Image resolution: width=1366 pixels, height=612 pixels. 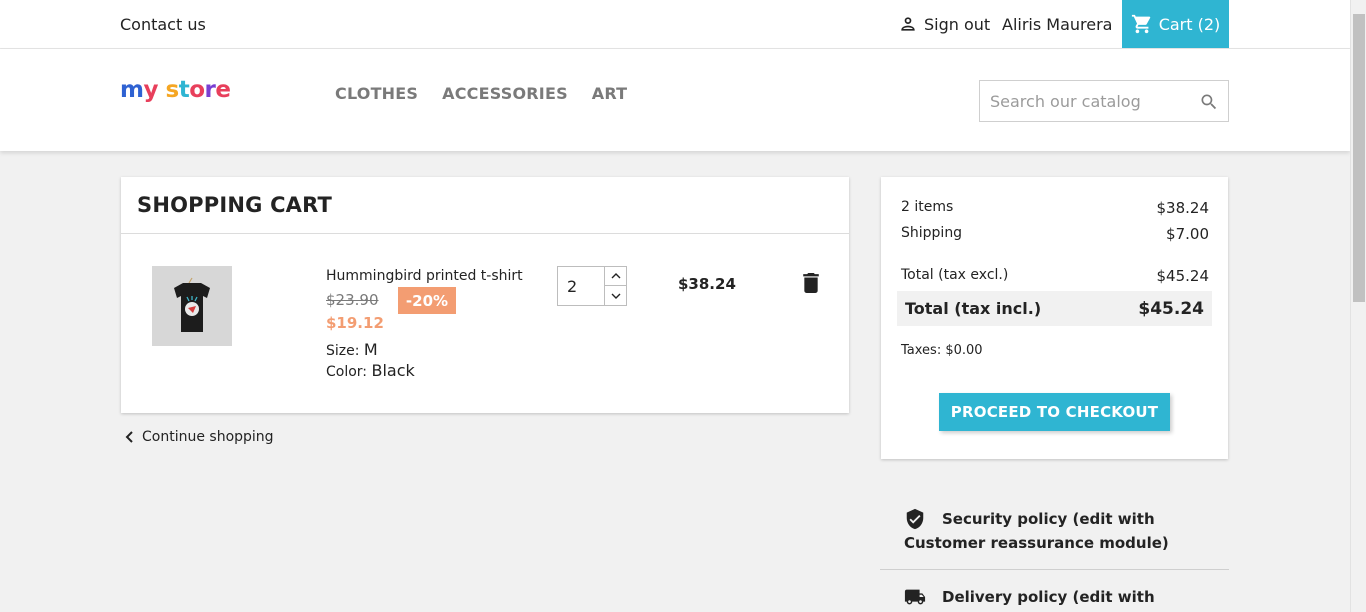 I want to click on continue-shopping-label: Continue shopping, so click(x=208, y=437).